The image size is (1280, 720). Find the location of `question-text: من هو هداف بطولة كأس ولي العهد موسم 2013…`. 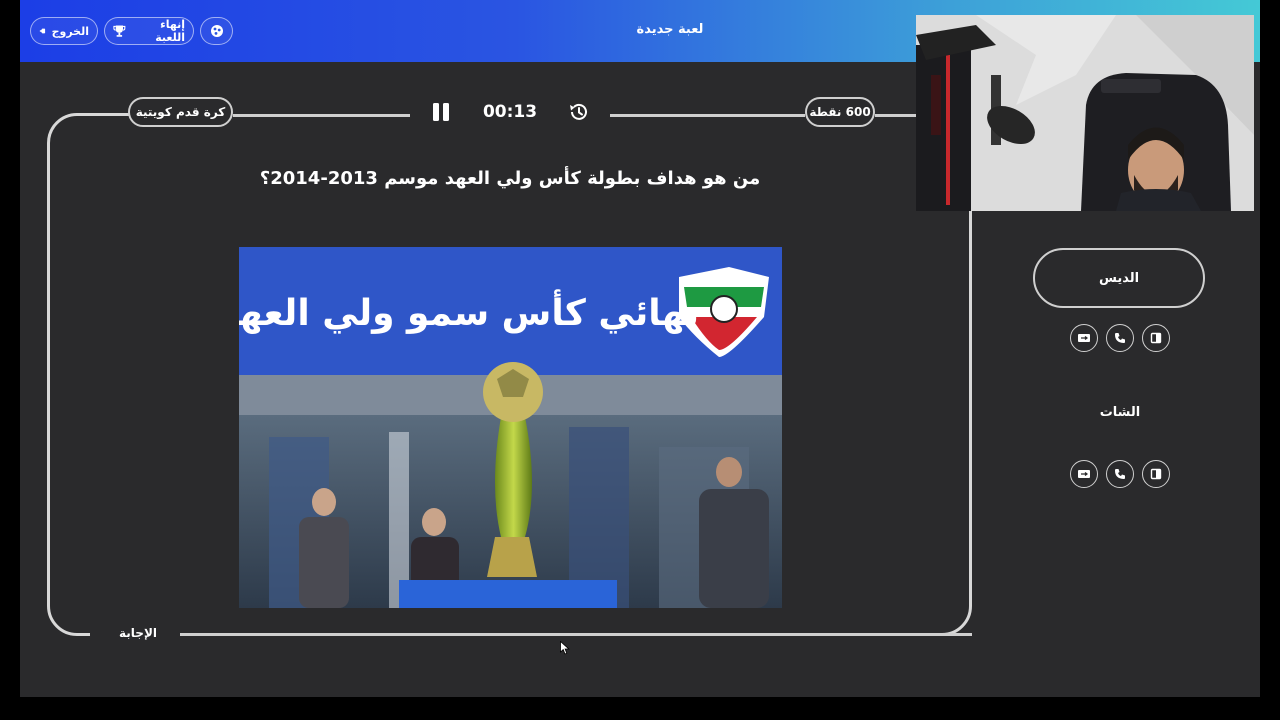

question-text: من هو هداف بطولة كأس ولي العهد موسم 2013… is located at coordinates (510, 178).